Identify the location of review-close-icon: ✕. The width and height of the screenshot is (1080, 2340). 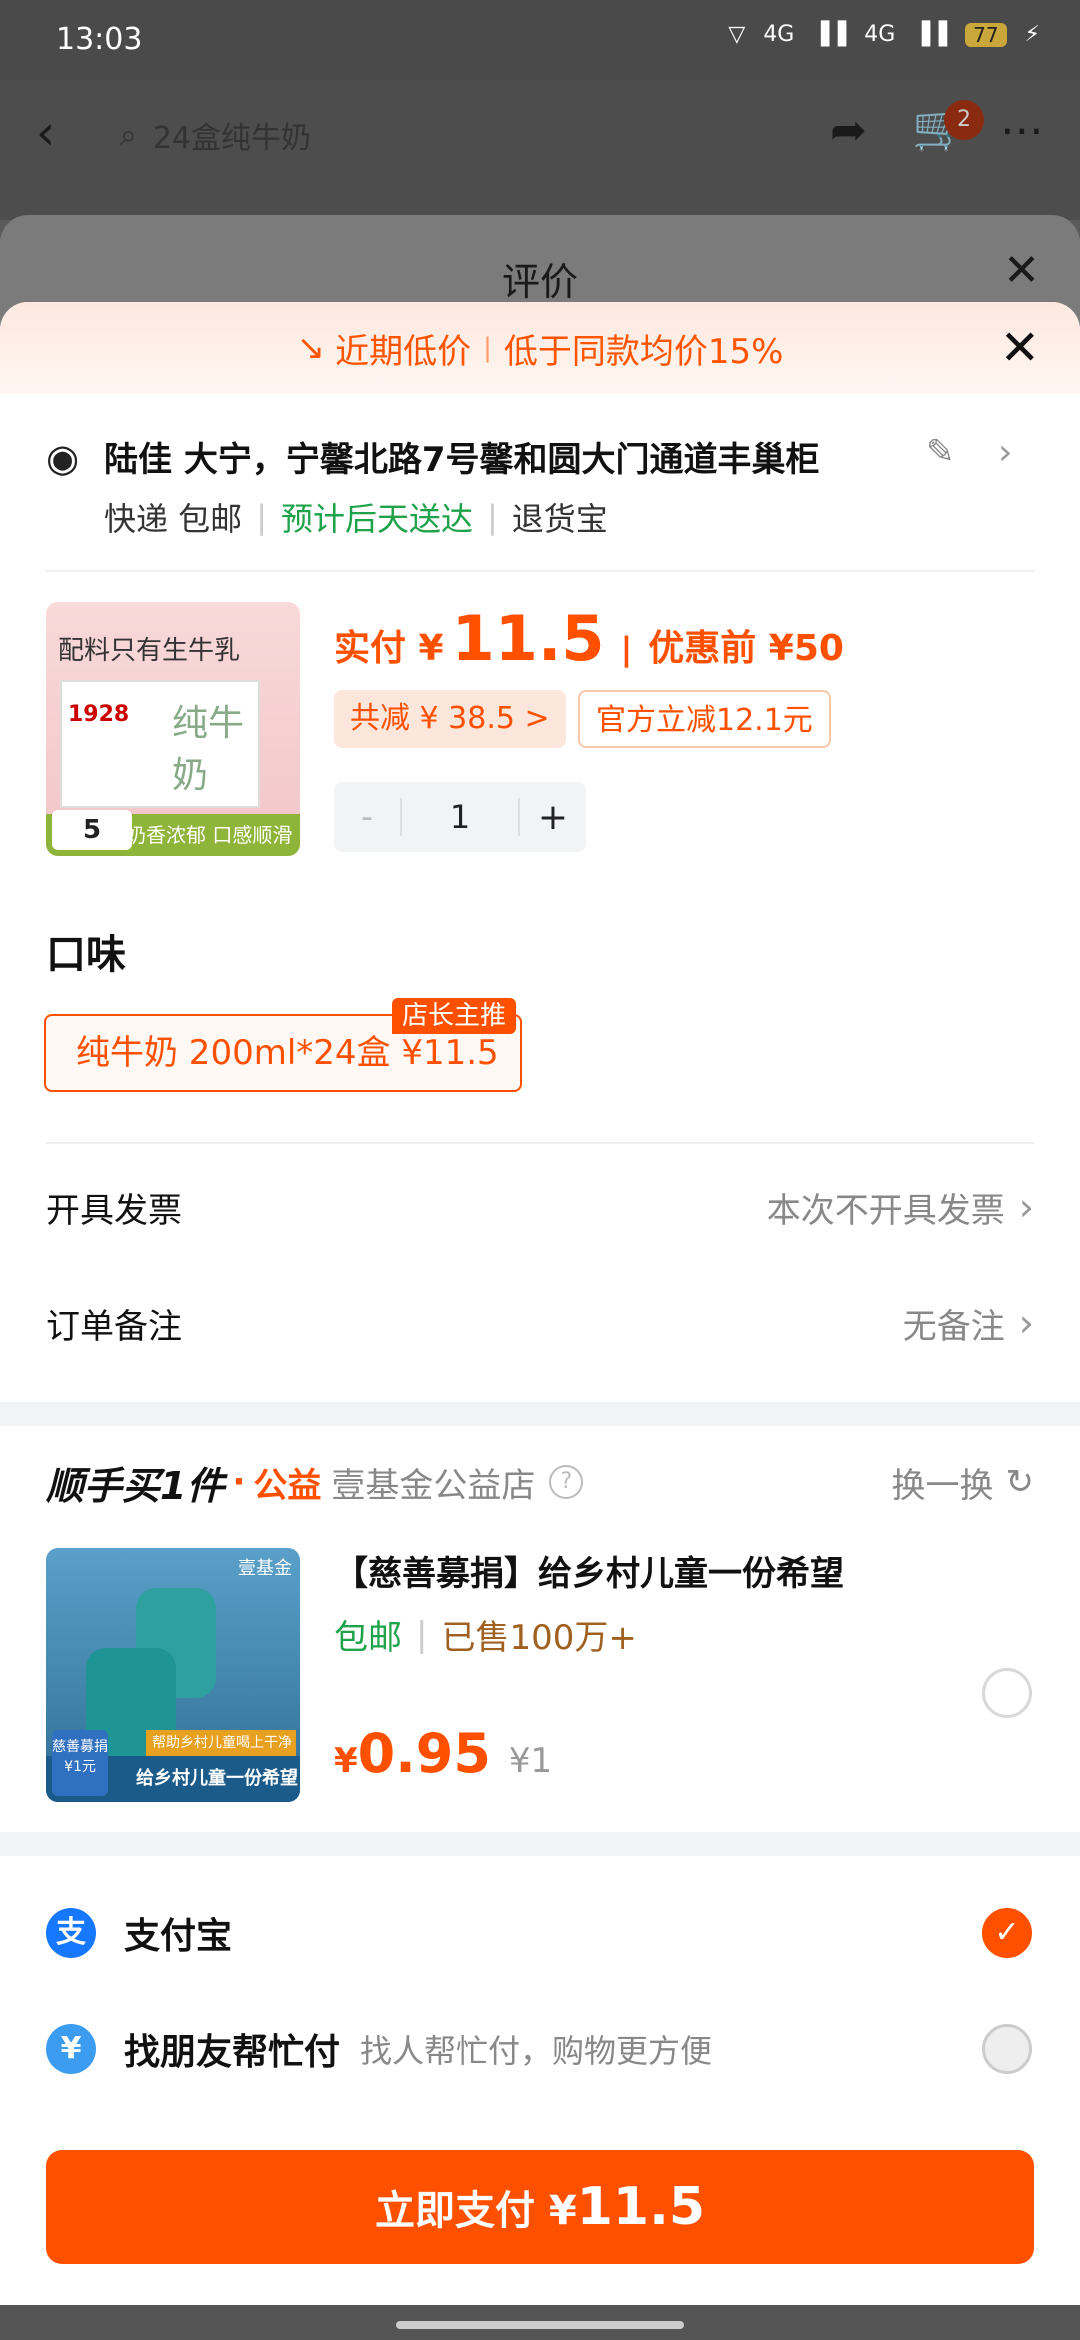
(1021, 270).